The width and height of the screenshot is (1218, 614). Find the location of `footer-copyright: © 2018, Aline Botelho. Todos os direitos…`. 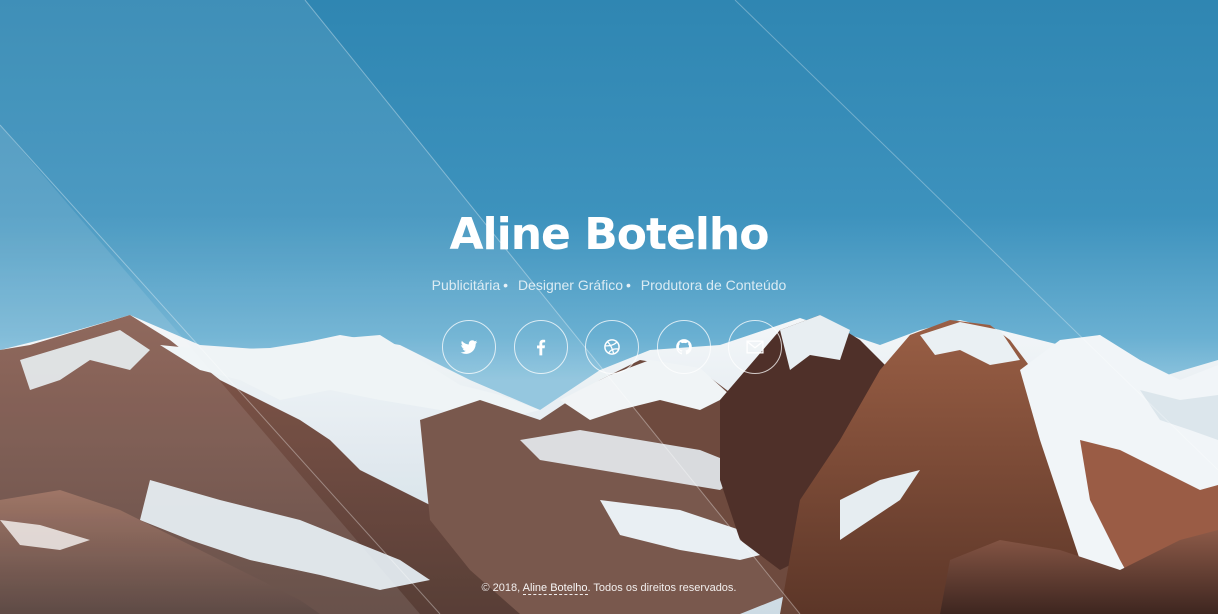

footer-copyright: © 2018, Aline Botelho. Todos os direitos… is located at coordinates (609, 588).